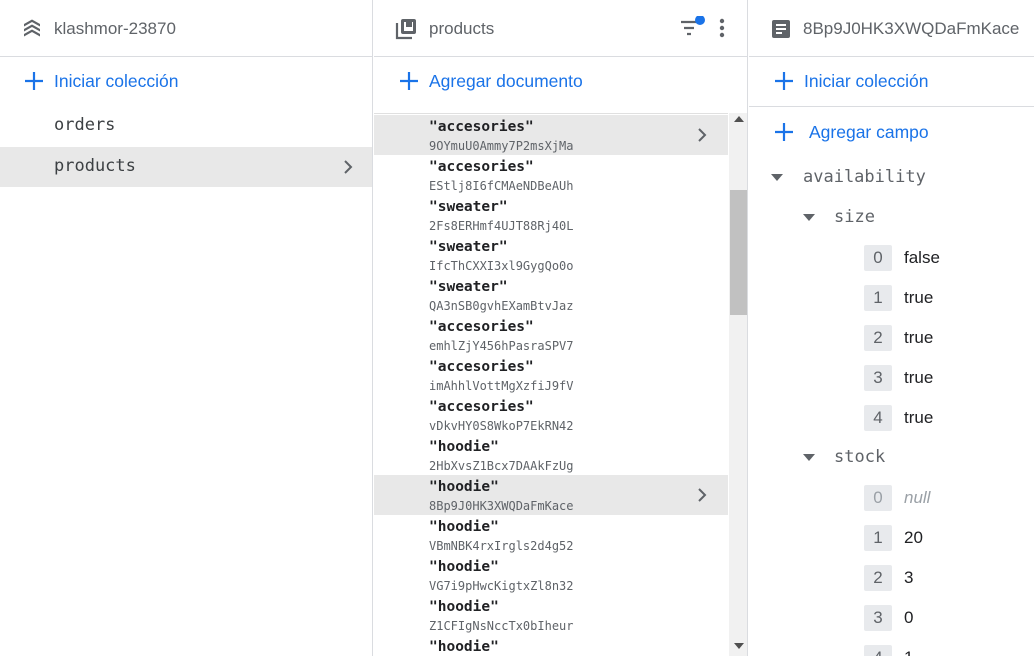 This screenshot has height=656, width=1034. Describe the element at coordinates (922, 257) in the screenshot. I see `array-value: false` at that location.